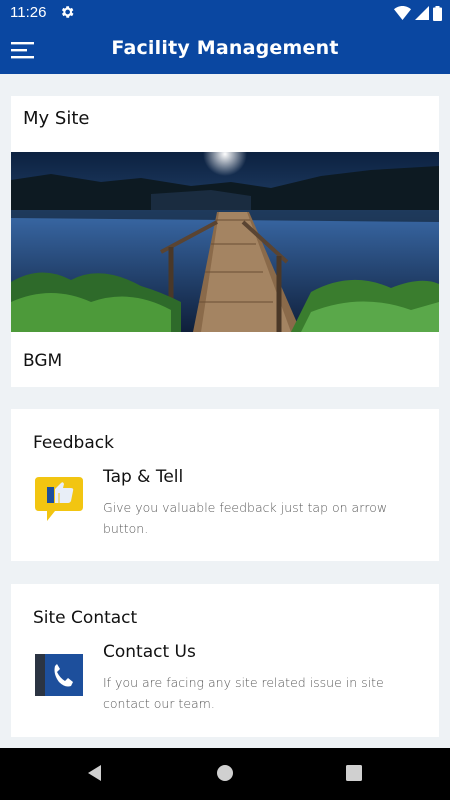 Image resolution: width=450 pixels, height=800 pixels. I want to click on app-bar: Facility Management, so click(225, 50).